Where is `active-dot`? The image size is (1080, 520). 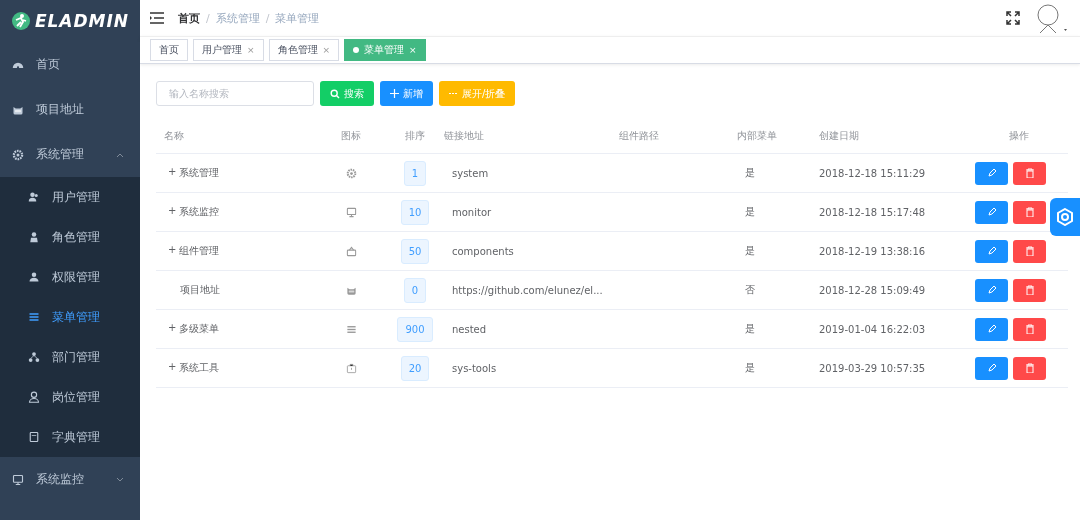
active-dot is located at coordinates (356, 50).